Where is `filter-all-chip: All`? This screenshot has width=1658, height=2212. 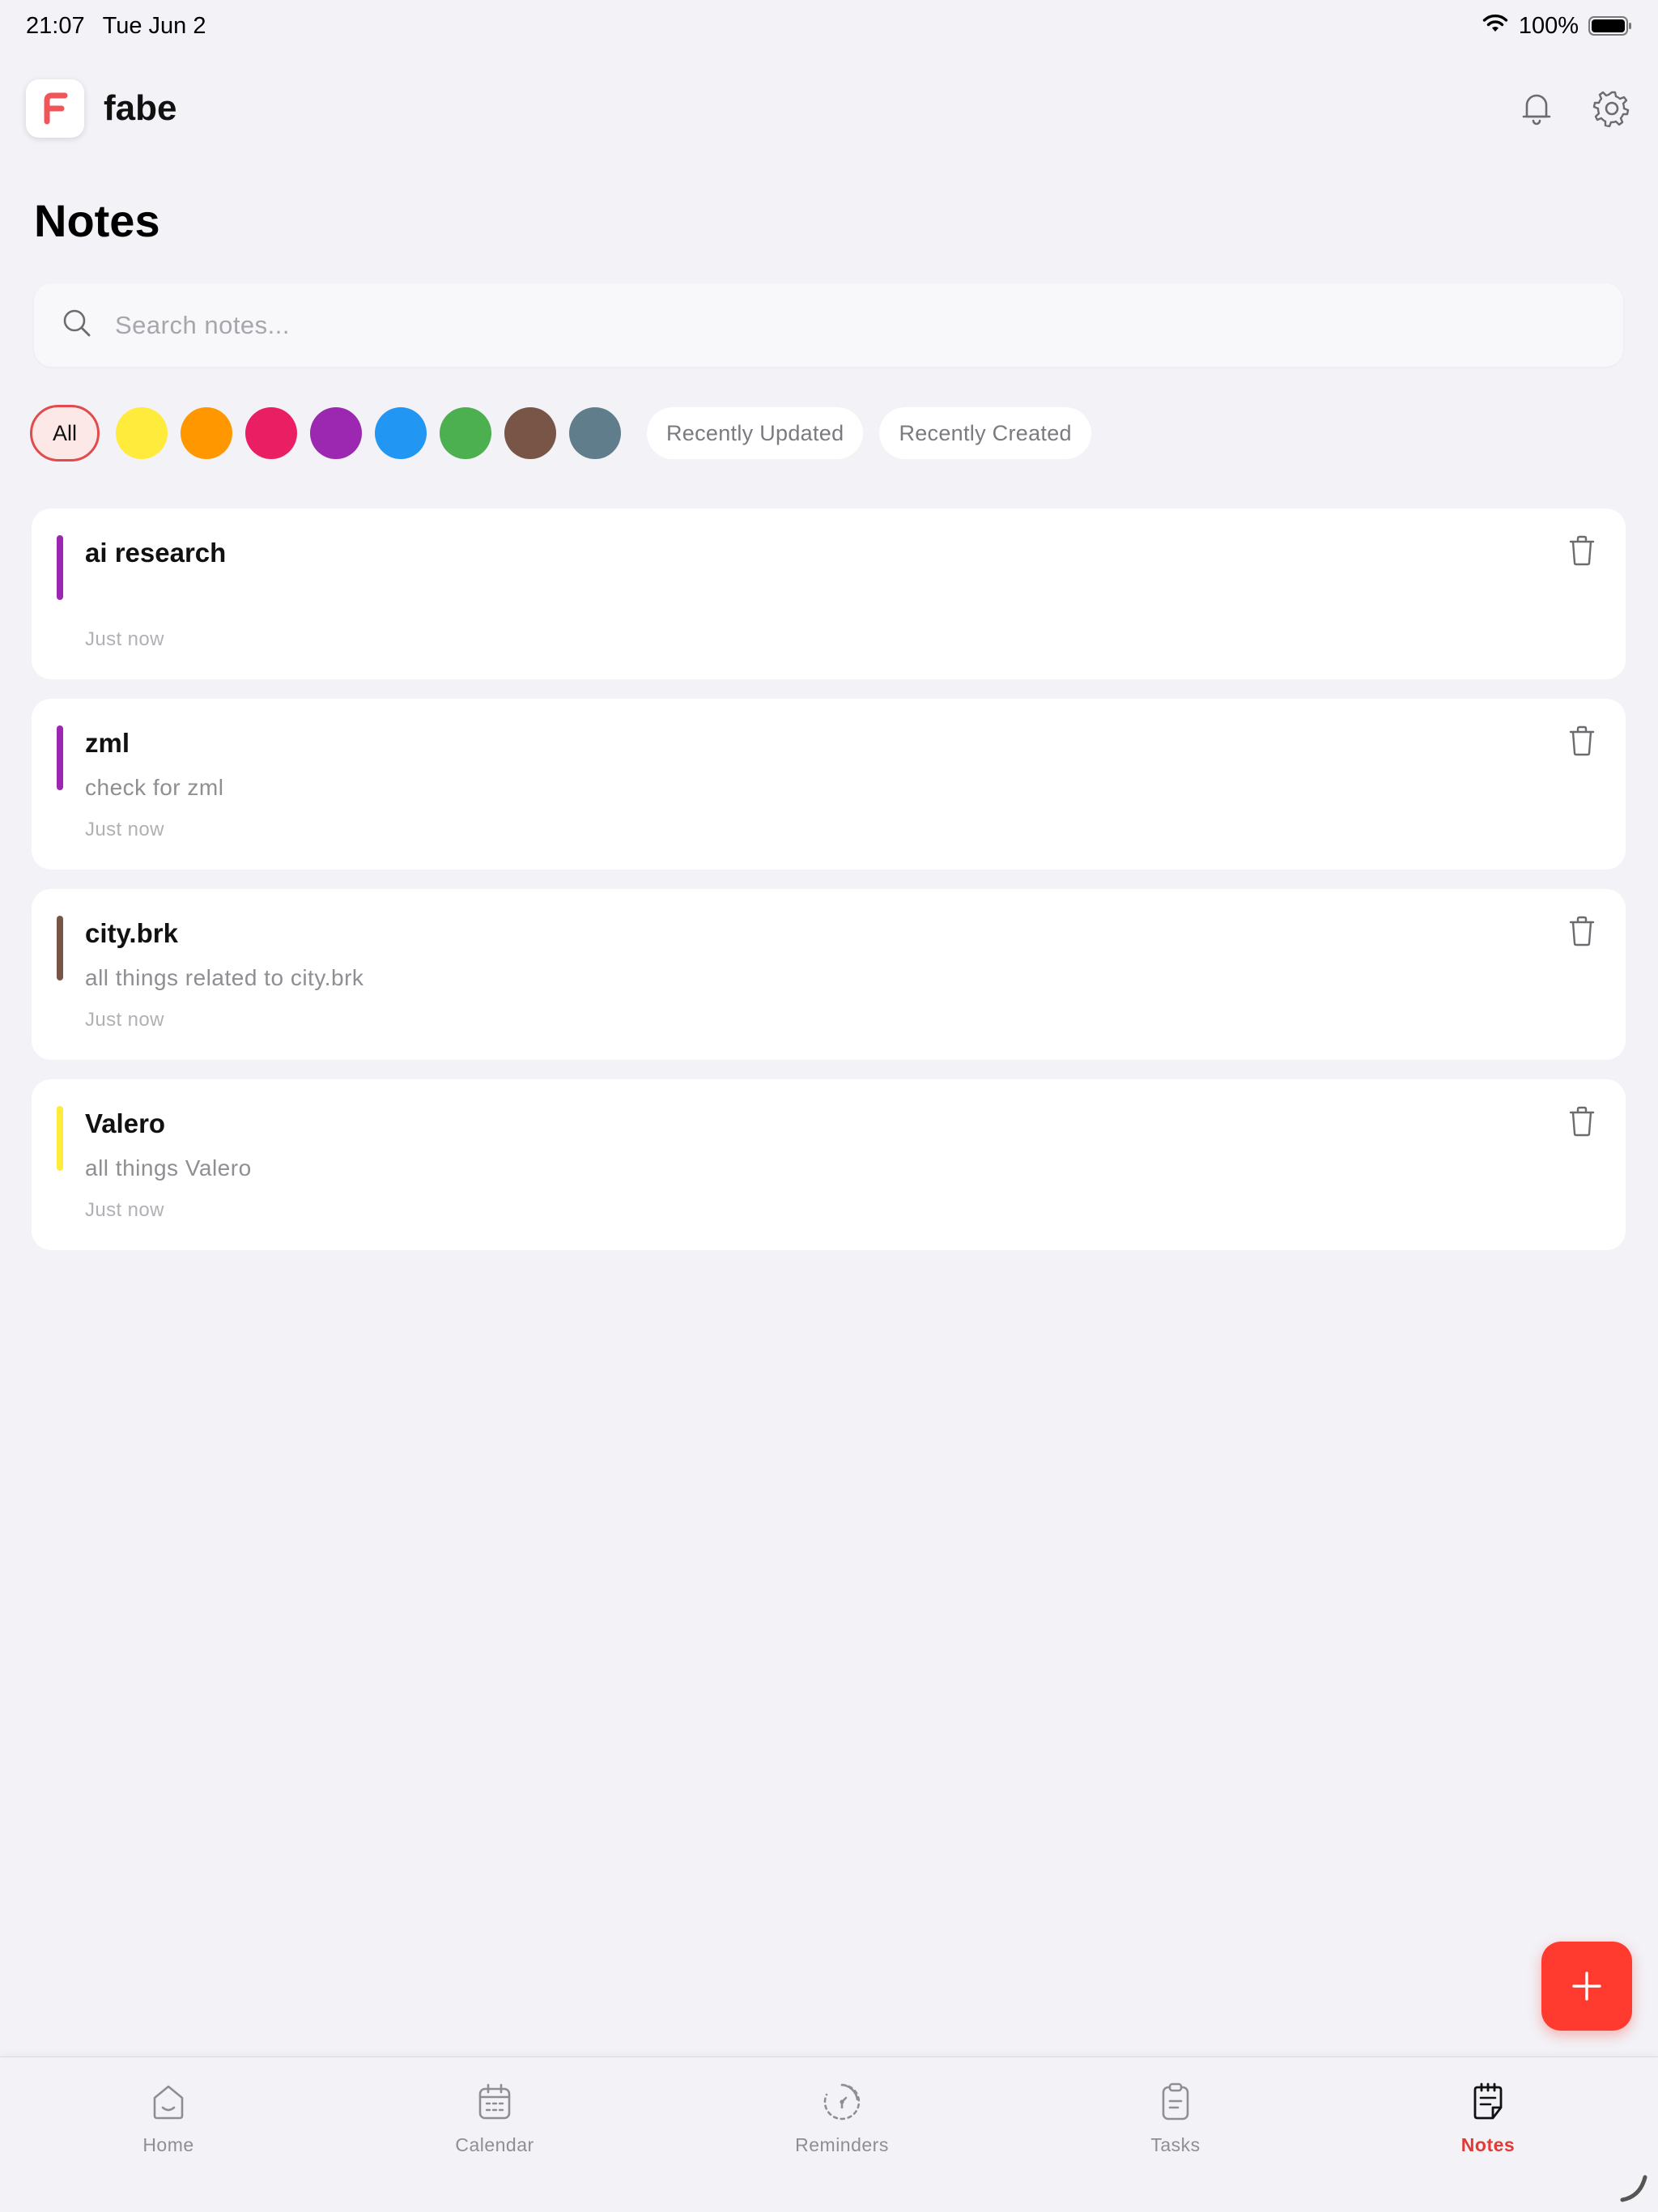
filter-all-chip: All is located at coordinates (65, 434).